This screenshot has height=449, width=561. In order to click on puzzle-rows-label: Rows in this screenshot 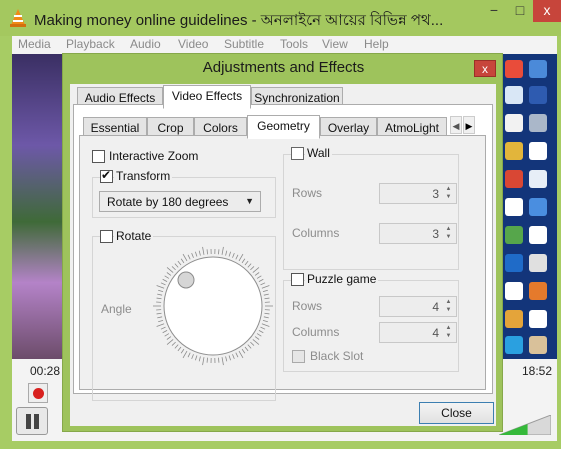, I will do `click(307, 306)`.